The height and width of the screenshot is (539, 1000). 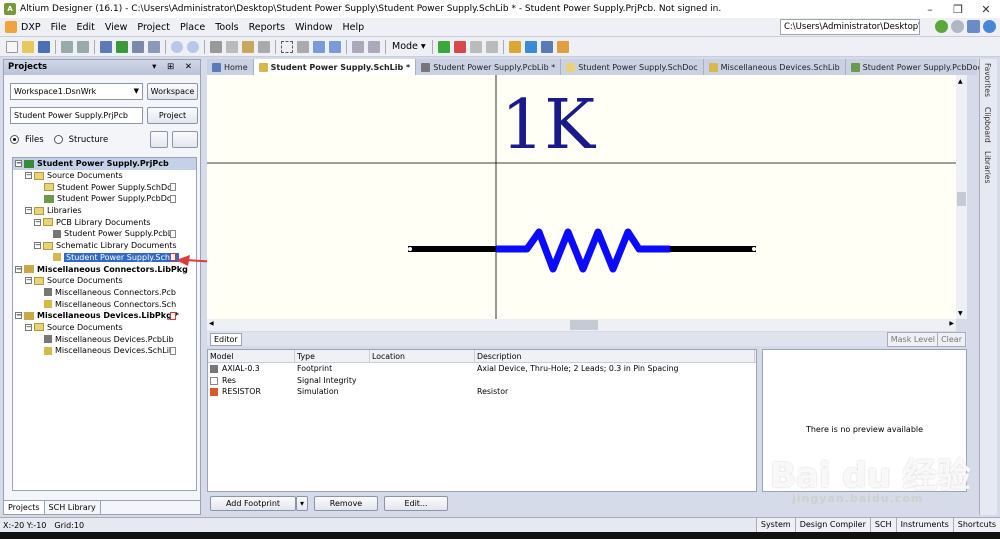 I want to click on move-icon, so click(x=303, y=46).